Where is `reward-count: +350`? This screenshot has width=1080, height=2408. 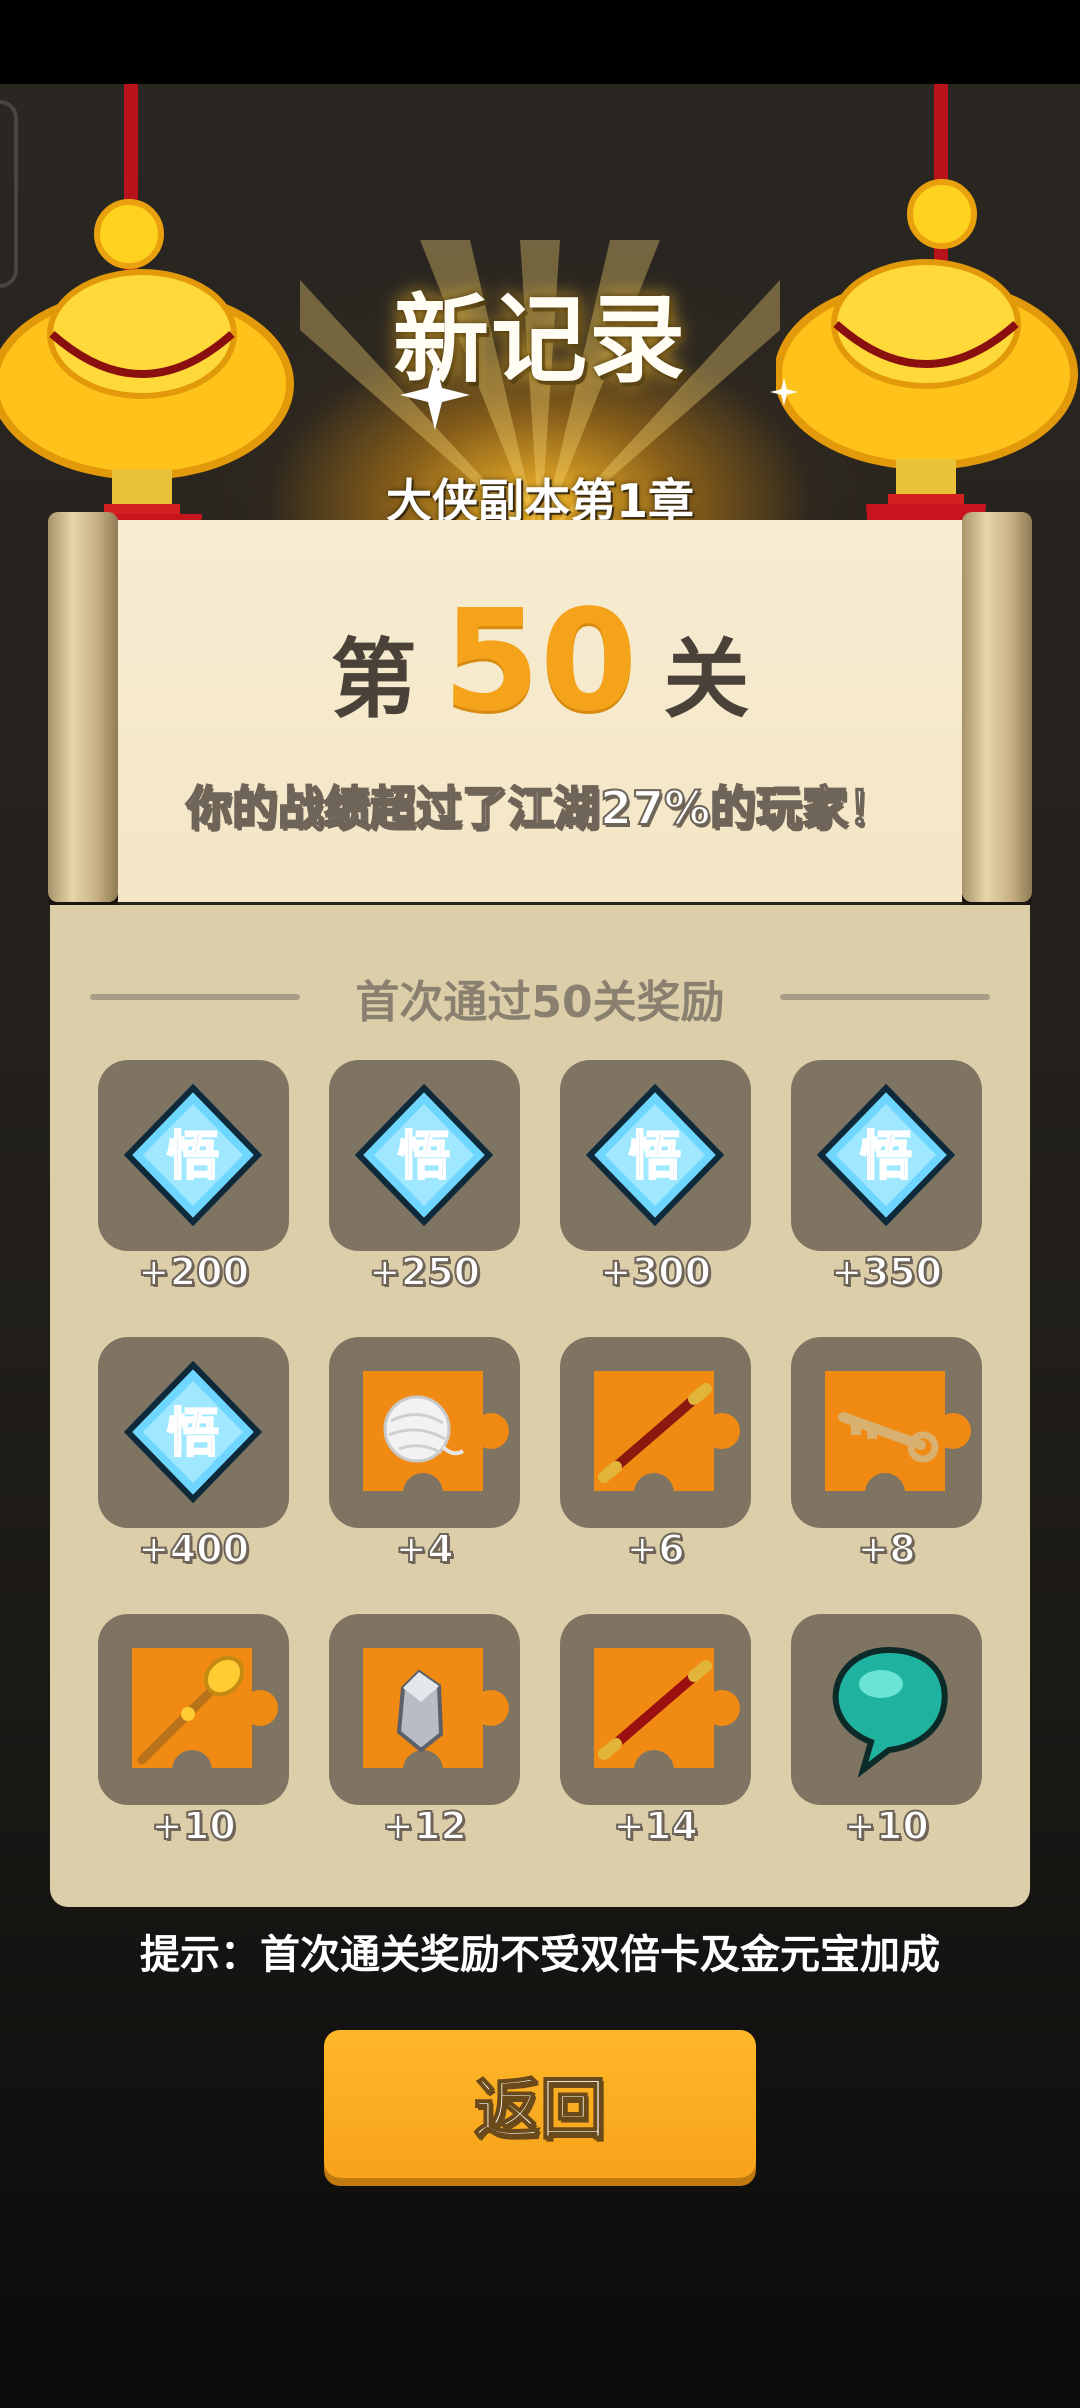
reward-count: +350 is located at coordinates (886, 1272).